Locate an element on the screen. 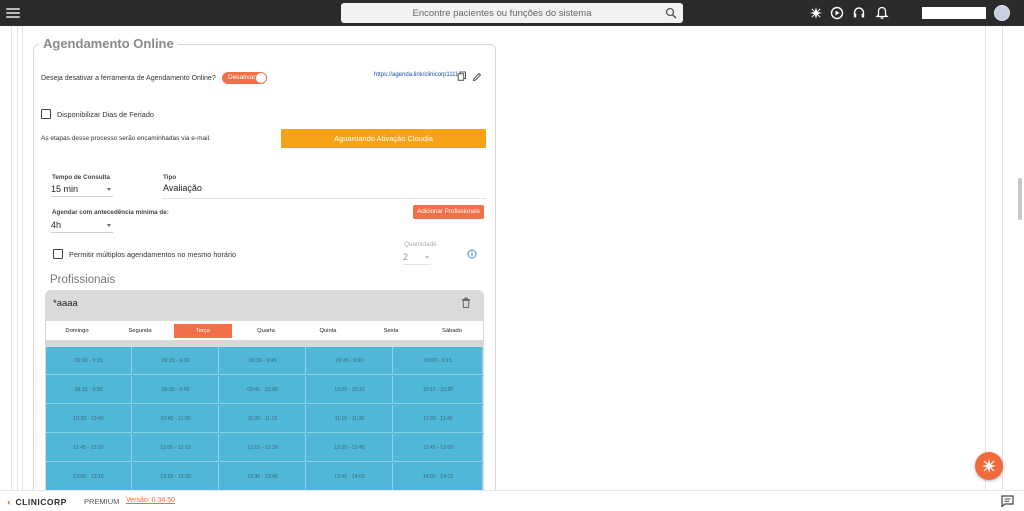  consult-time-label: Tempo de Consulta is located at coordinates (81, 177).